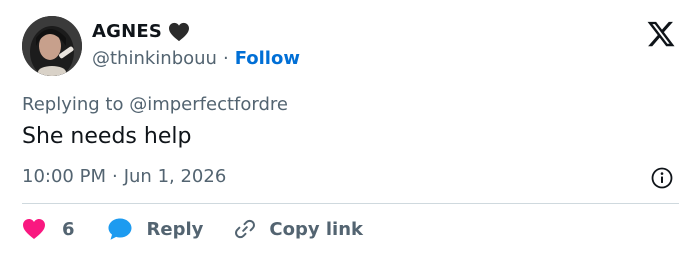 The image size is (700, 256). I want to click on follow-button: Follow, so click(267, 58).